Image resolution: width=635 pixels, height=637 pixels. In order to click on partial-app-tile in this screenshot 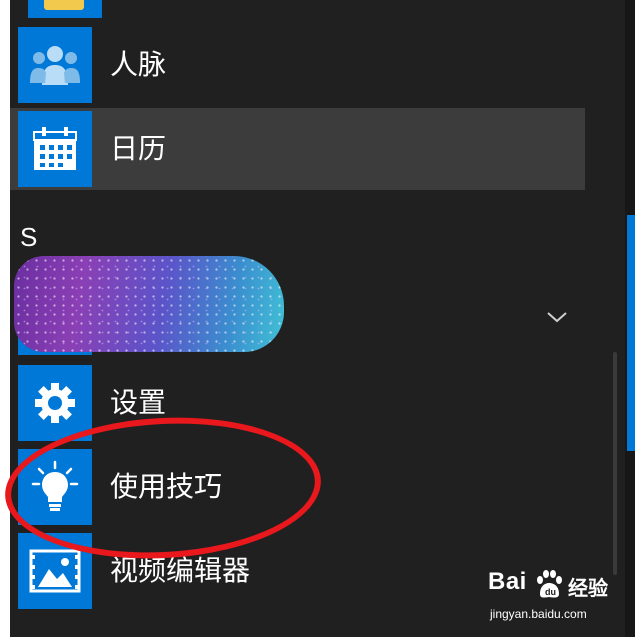, I will do `click(65, 9)`.